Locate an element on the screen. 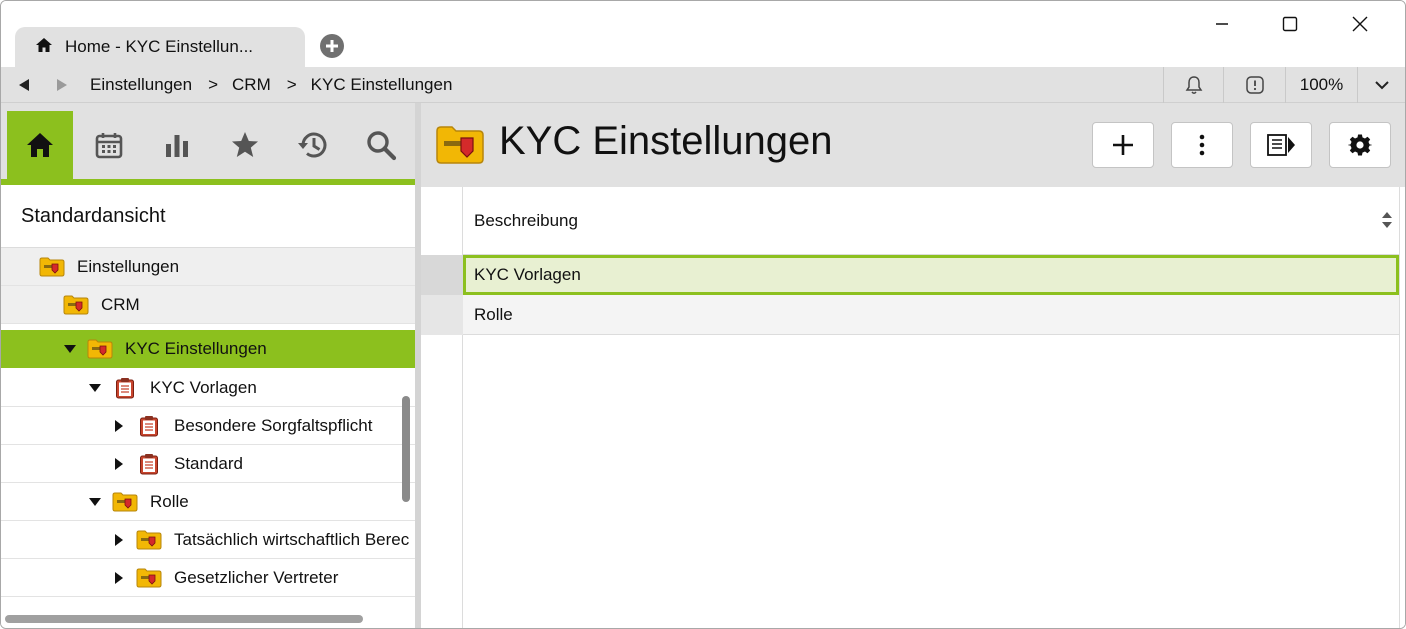 This screenshot has height=629, width=1406. tree-item-label: Einstellungen is located at coordinates (128, 266).